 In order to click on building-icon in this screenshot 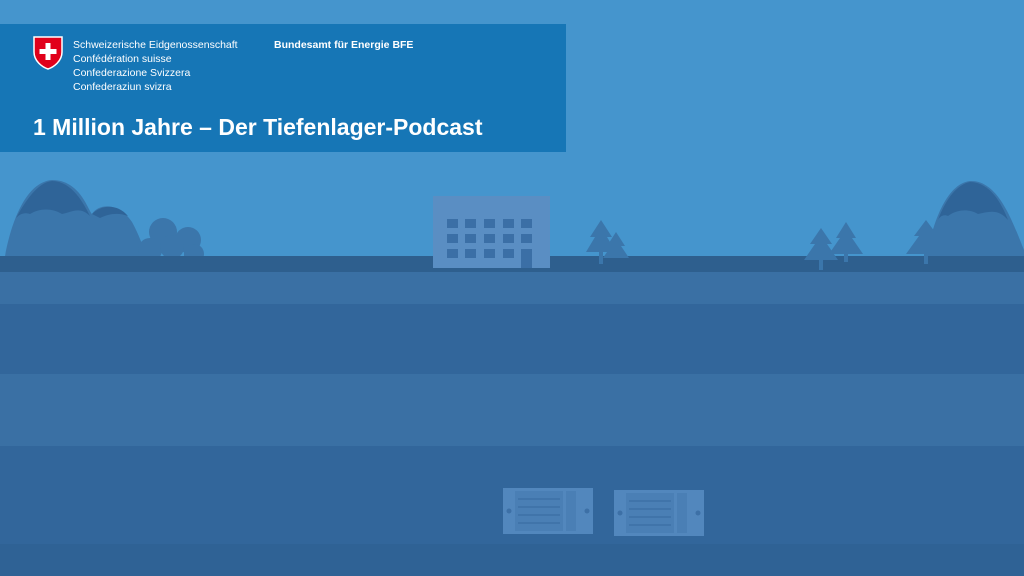, I will do `click(491, 232)`.